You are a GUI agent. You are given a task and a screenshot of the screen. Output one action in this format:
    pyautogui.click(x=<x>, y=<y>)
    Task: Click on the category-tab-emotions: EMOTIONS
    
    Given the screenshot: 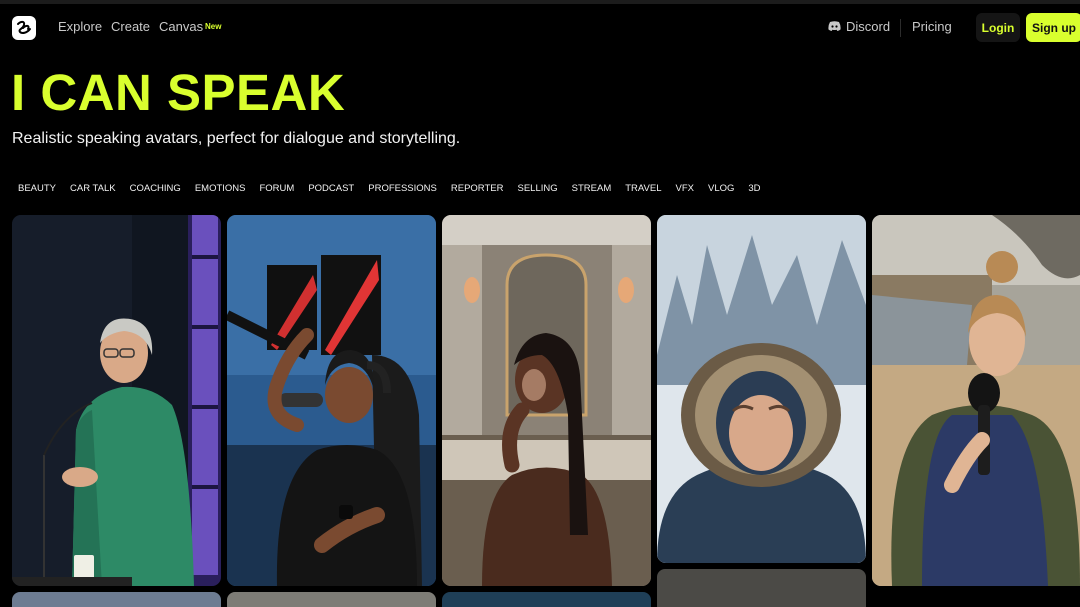 What is the action you would take?
    pyautogui.click(x=220, y=189)
    